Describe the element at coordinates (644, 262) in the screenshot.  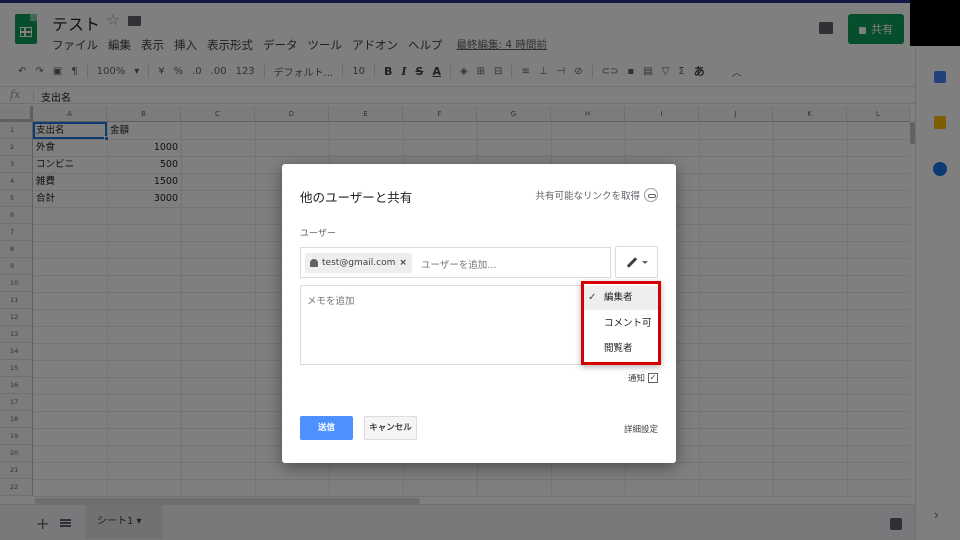
I see `chevron-down-icon` at that location.